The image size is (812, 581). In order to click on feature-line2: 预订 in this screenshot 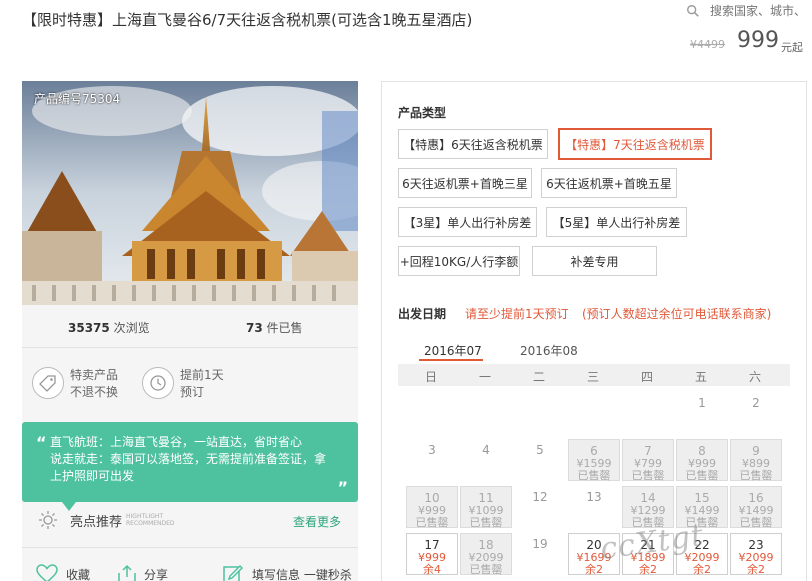, I will do `click(192, 392)`.